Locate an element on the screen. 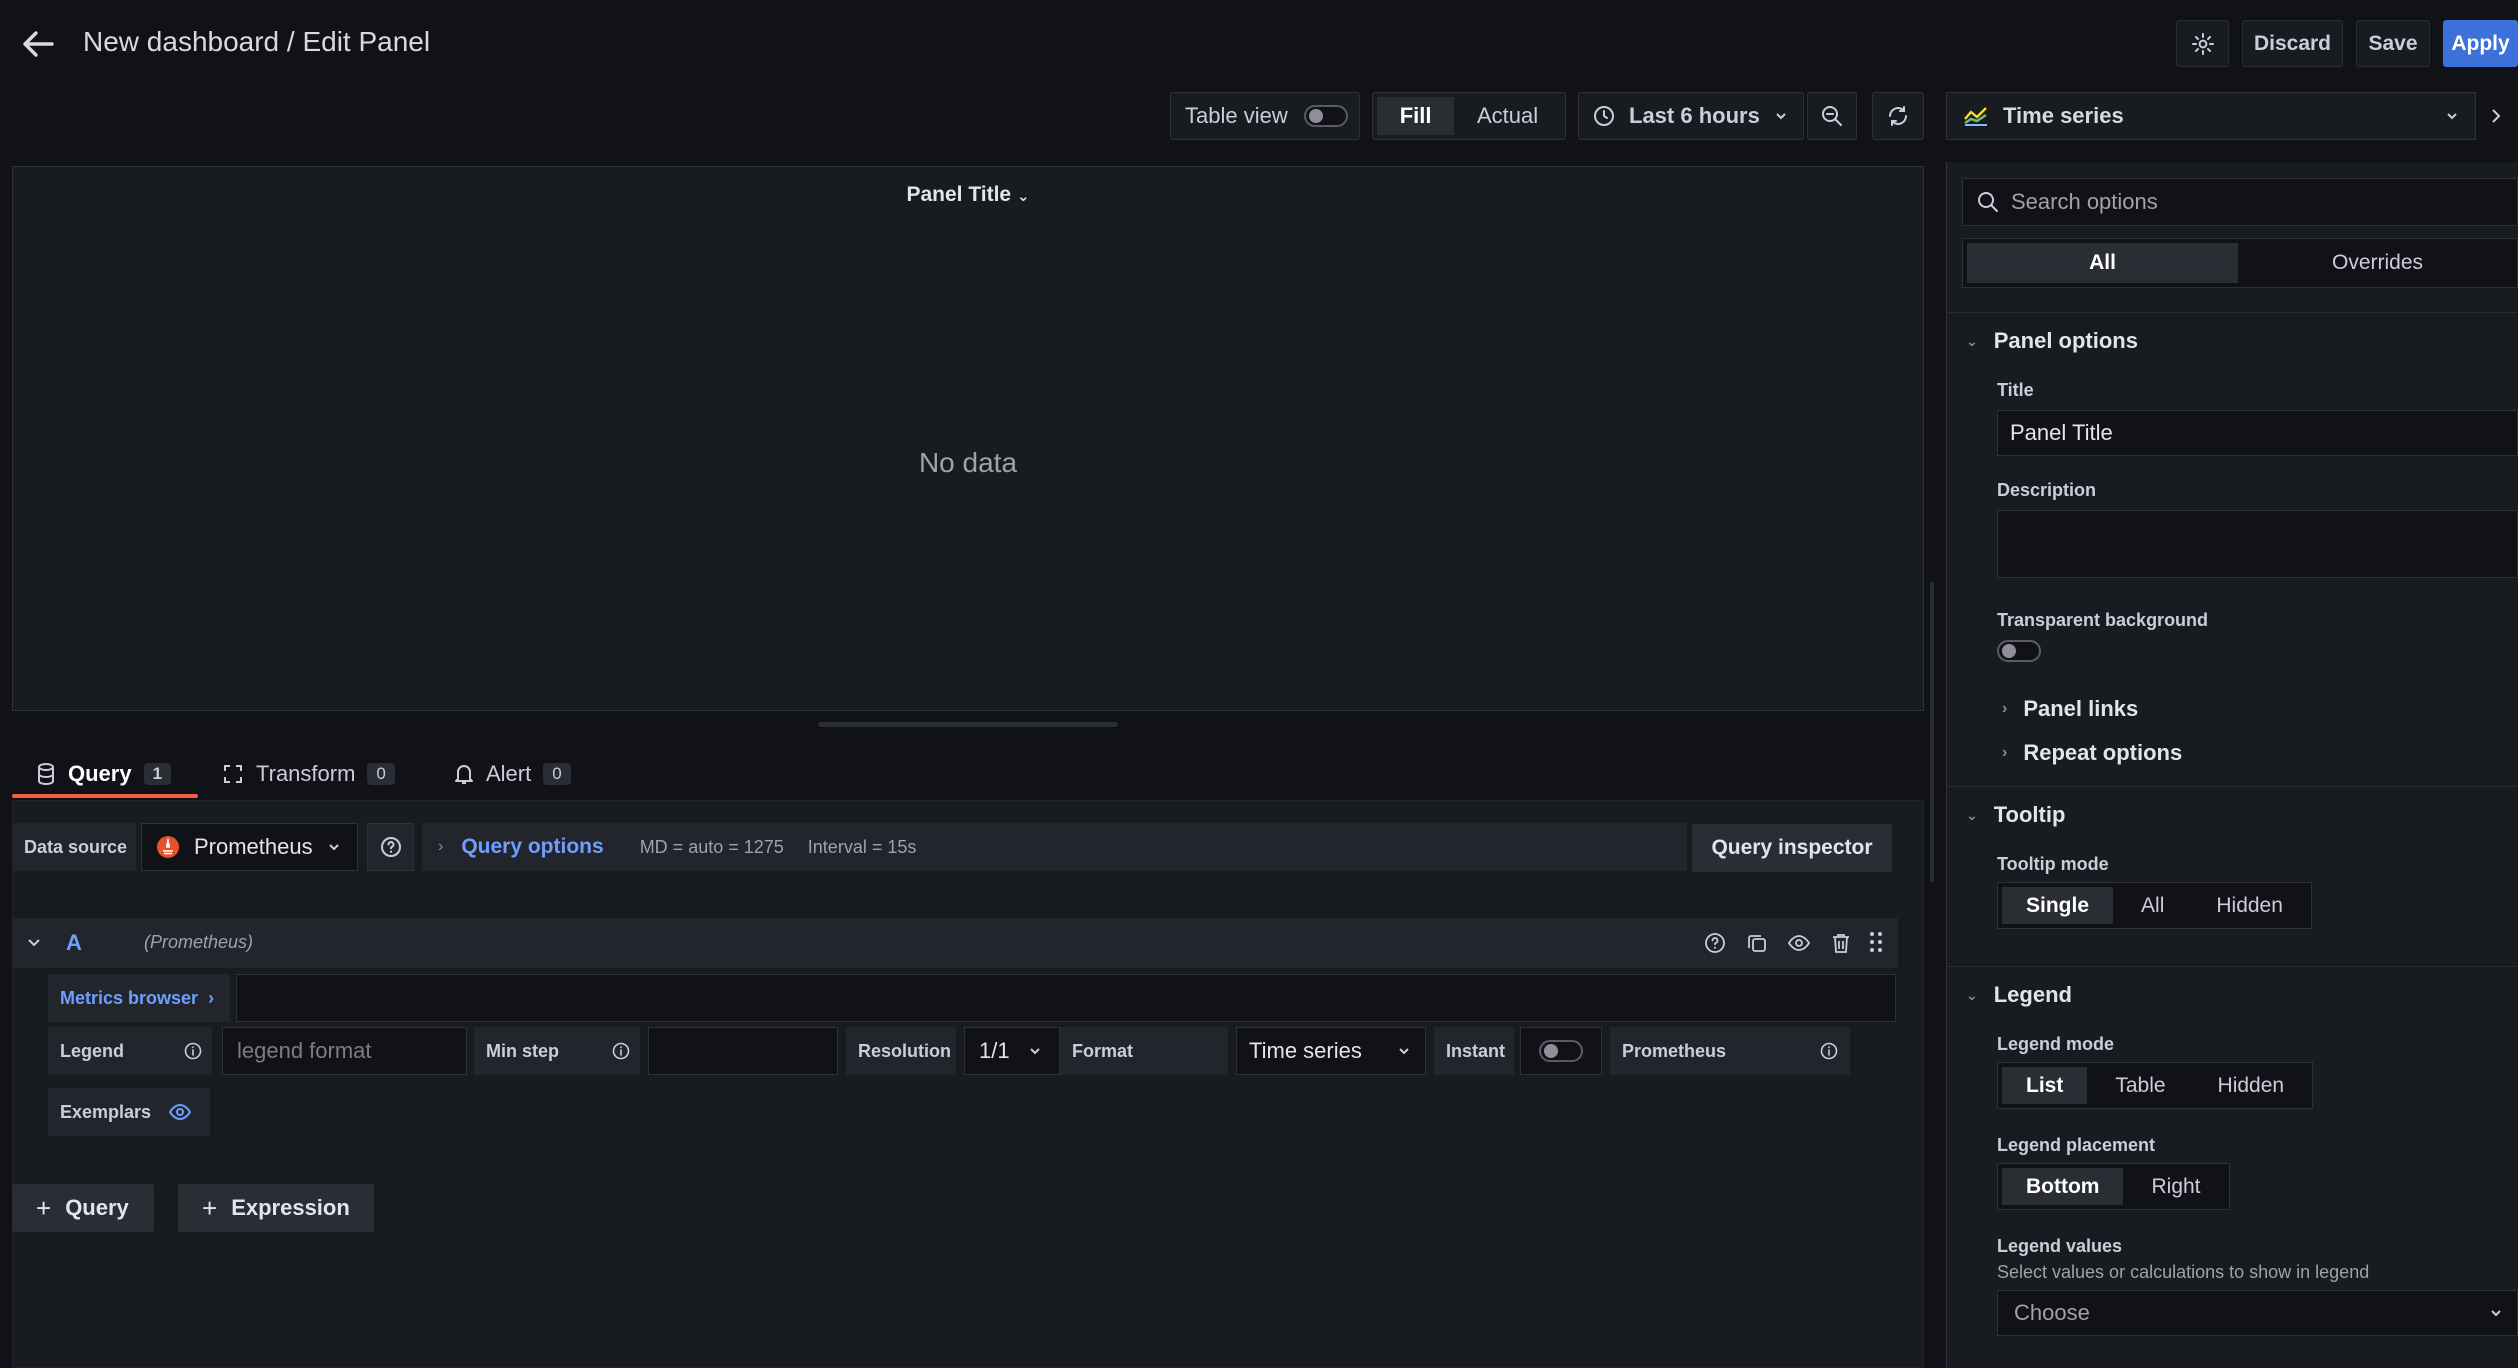 The image size is (2518, 1368). repeat-options-title: Repeat options is located at coordinates (2103, 752).